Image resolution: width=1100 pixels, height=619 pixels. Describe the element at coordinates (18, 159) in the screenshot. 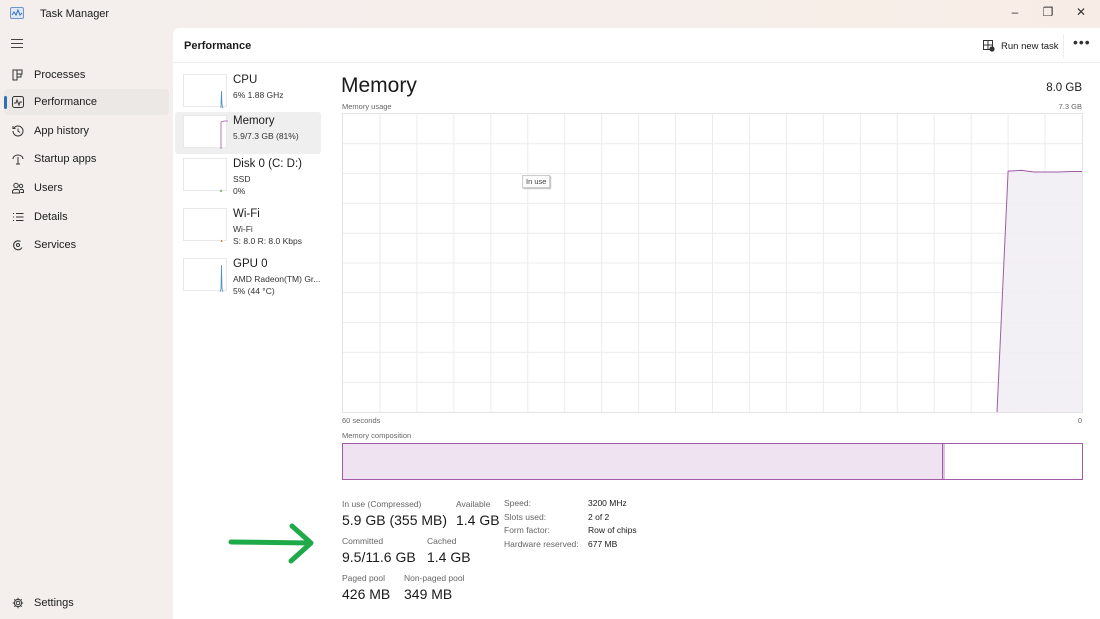

I see `startup-icon` at that location.